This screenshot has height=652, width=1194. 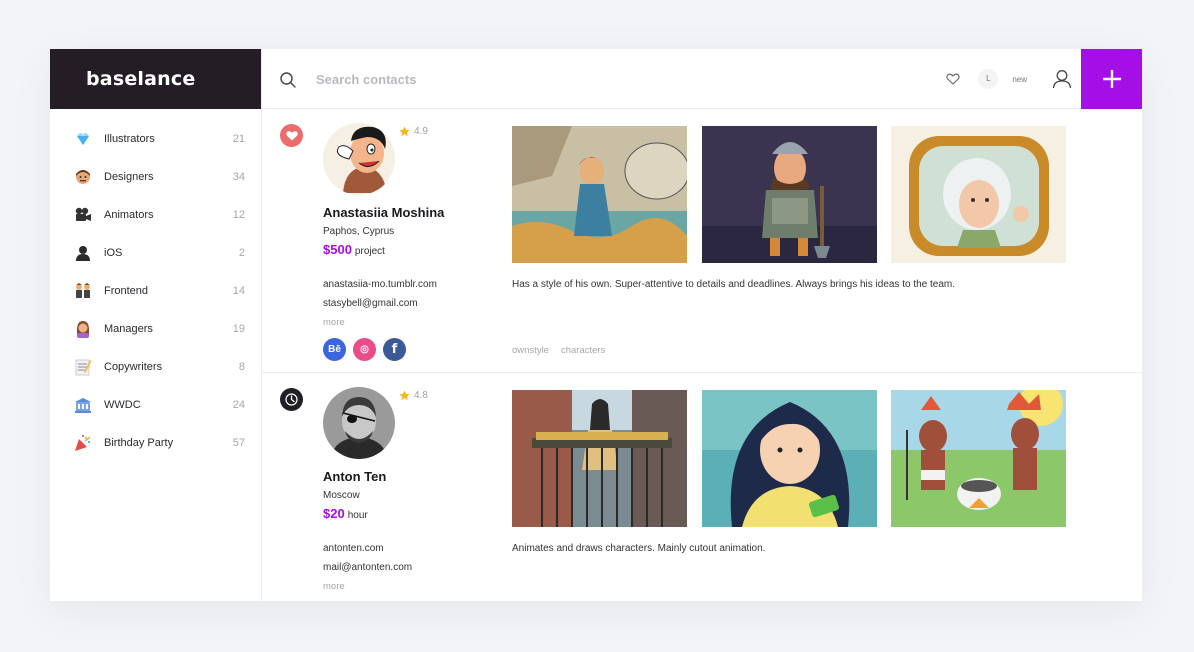 I want to click on sidebar-item-count: 34, so click(x=238, y=177).